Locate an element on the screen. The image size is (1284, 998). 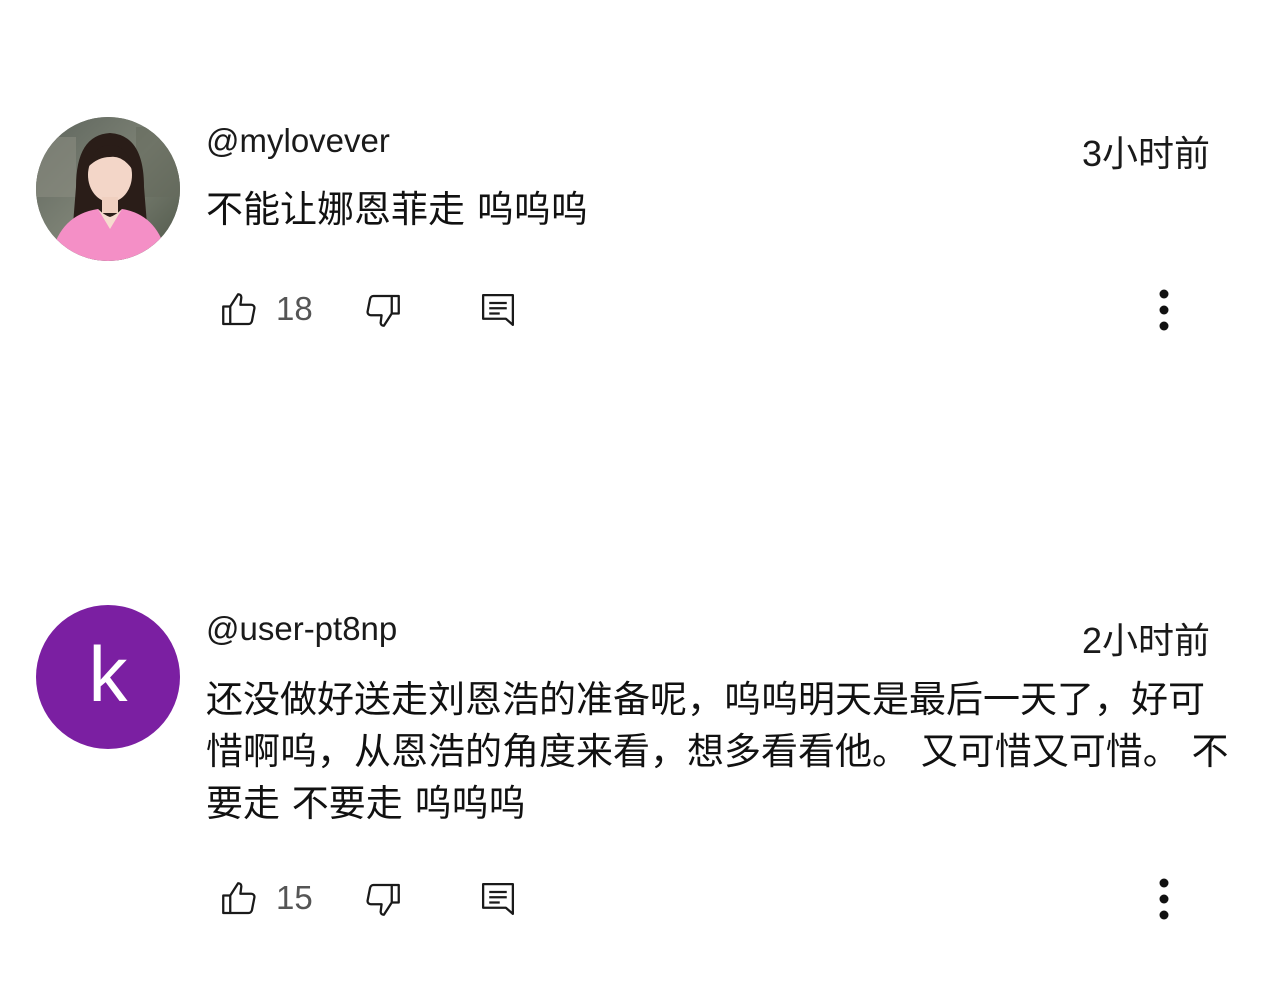
comment-time: 2小时前 is located at coordinates (1145, 640).